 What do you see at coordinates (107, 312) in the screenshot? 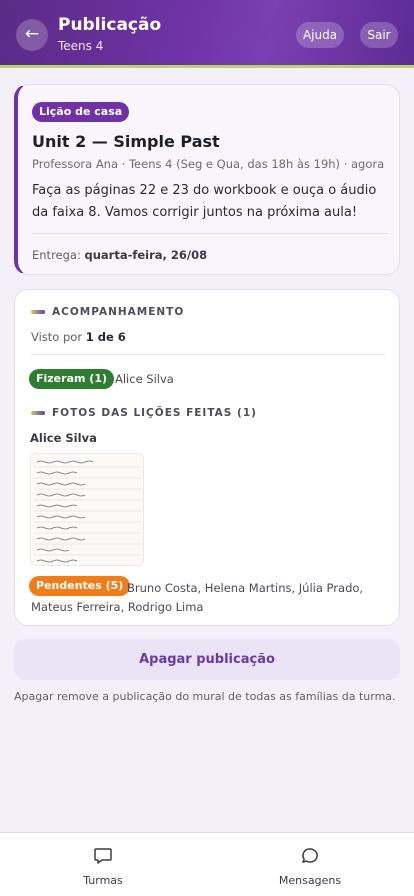
I see `tracking-section-title: ACOMPANHAMENTO` at bounding box center [107, 312].